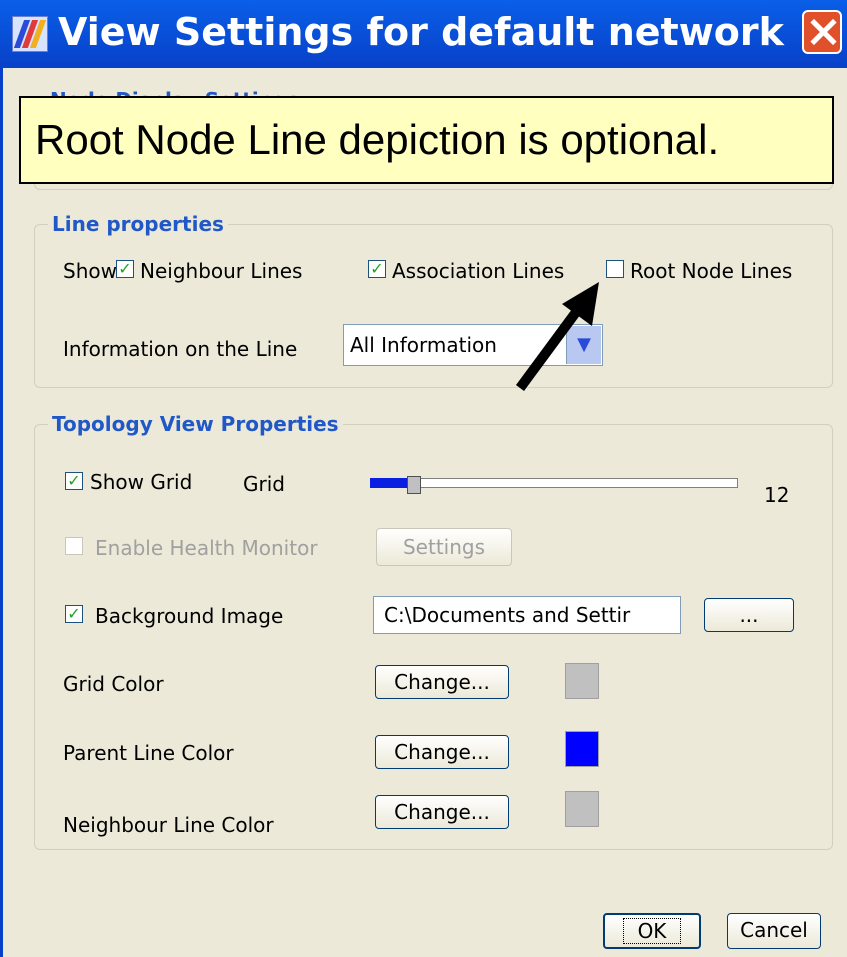 This screenshot has width=847, height=957. What do you see at coordinates (90, 271) in the screenshot?
I see `show-label: Show` at bounding box center [90, 271].